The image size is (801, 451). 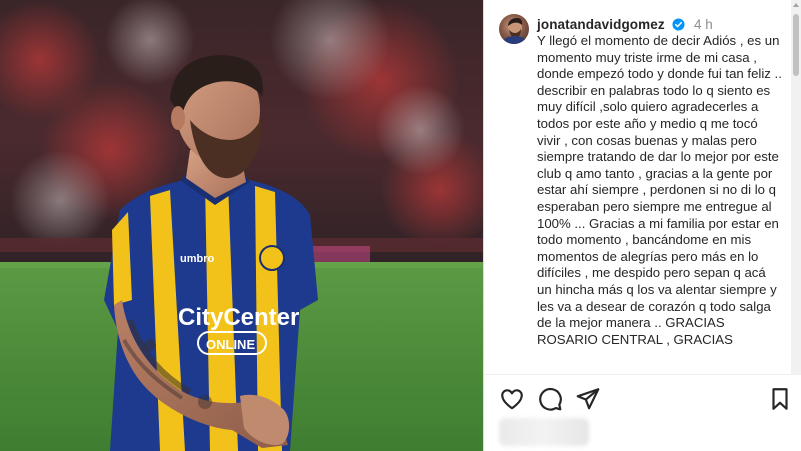 What do you see at coordinates (238, 317) in the screenshot?
I see `sponsor-text: CityCenter` at bounding box center [238, 317].